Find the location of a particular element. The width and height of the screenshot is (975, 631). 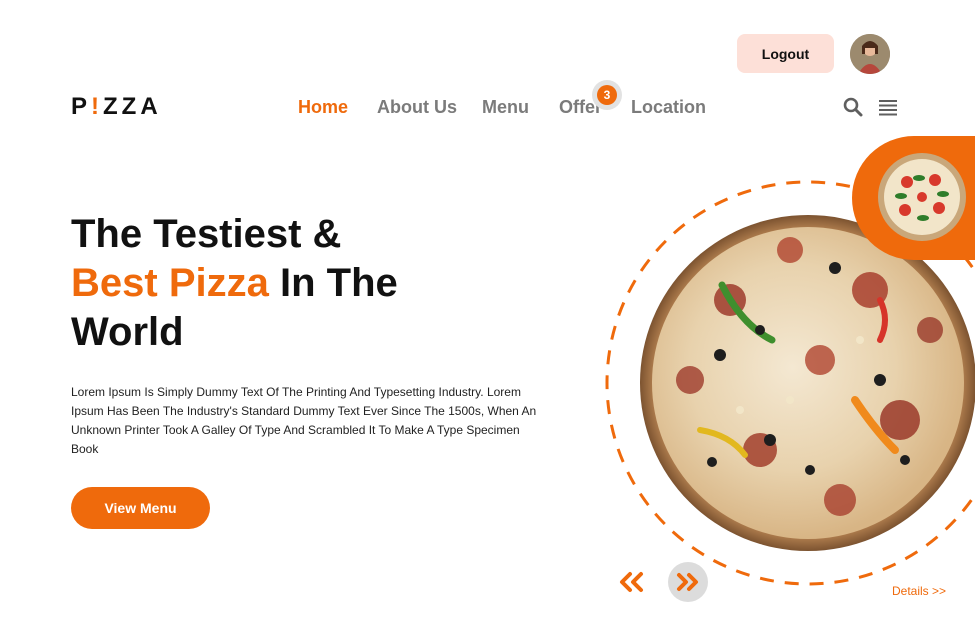

carousel-prev-button is located at coordinates (631, 582).